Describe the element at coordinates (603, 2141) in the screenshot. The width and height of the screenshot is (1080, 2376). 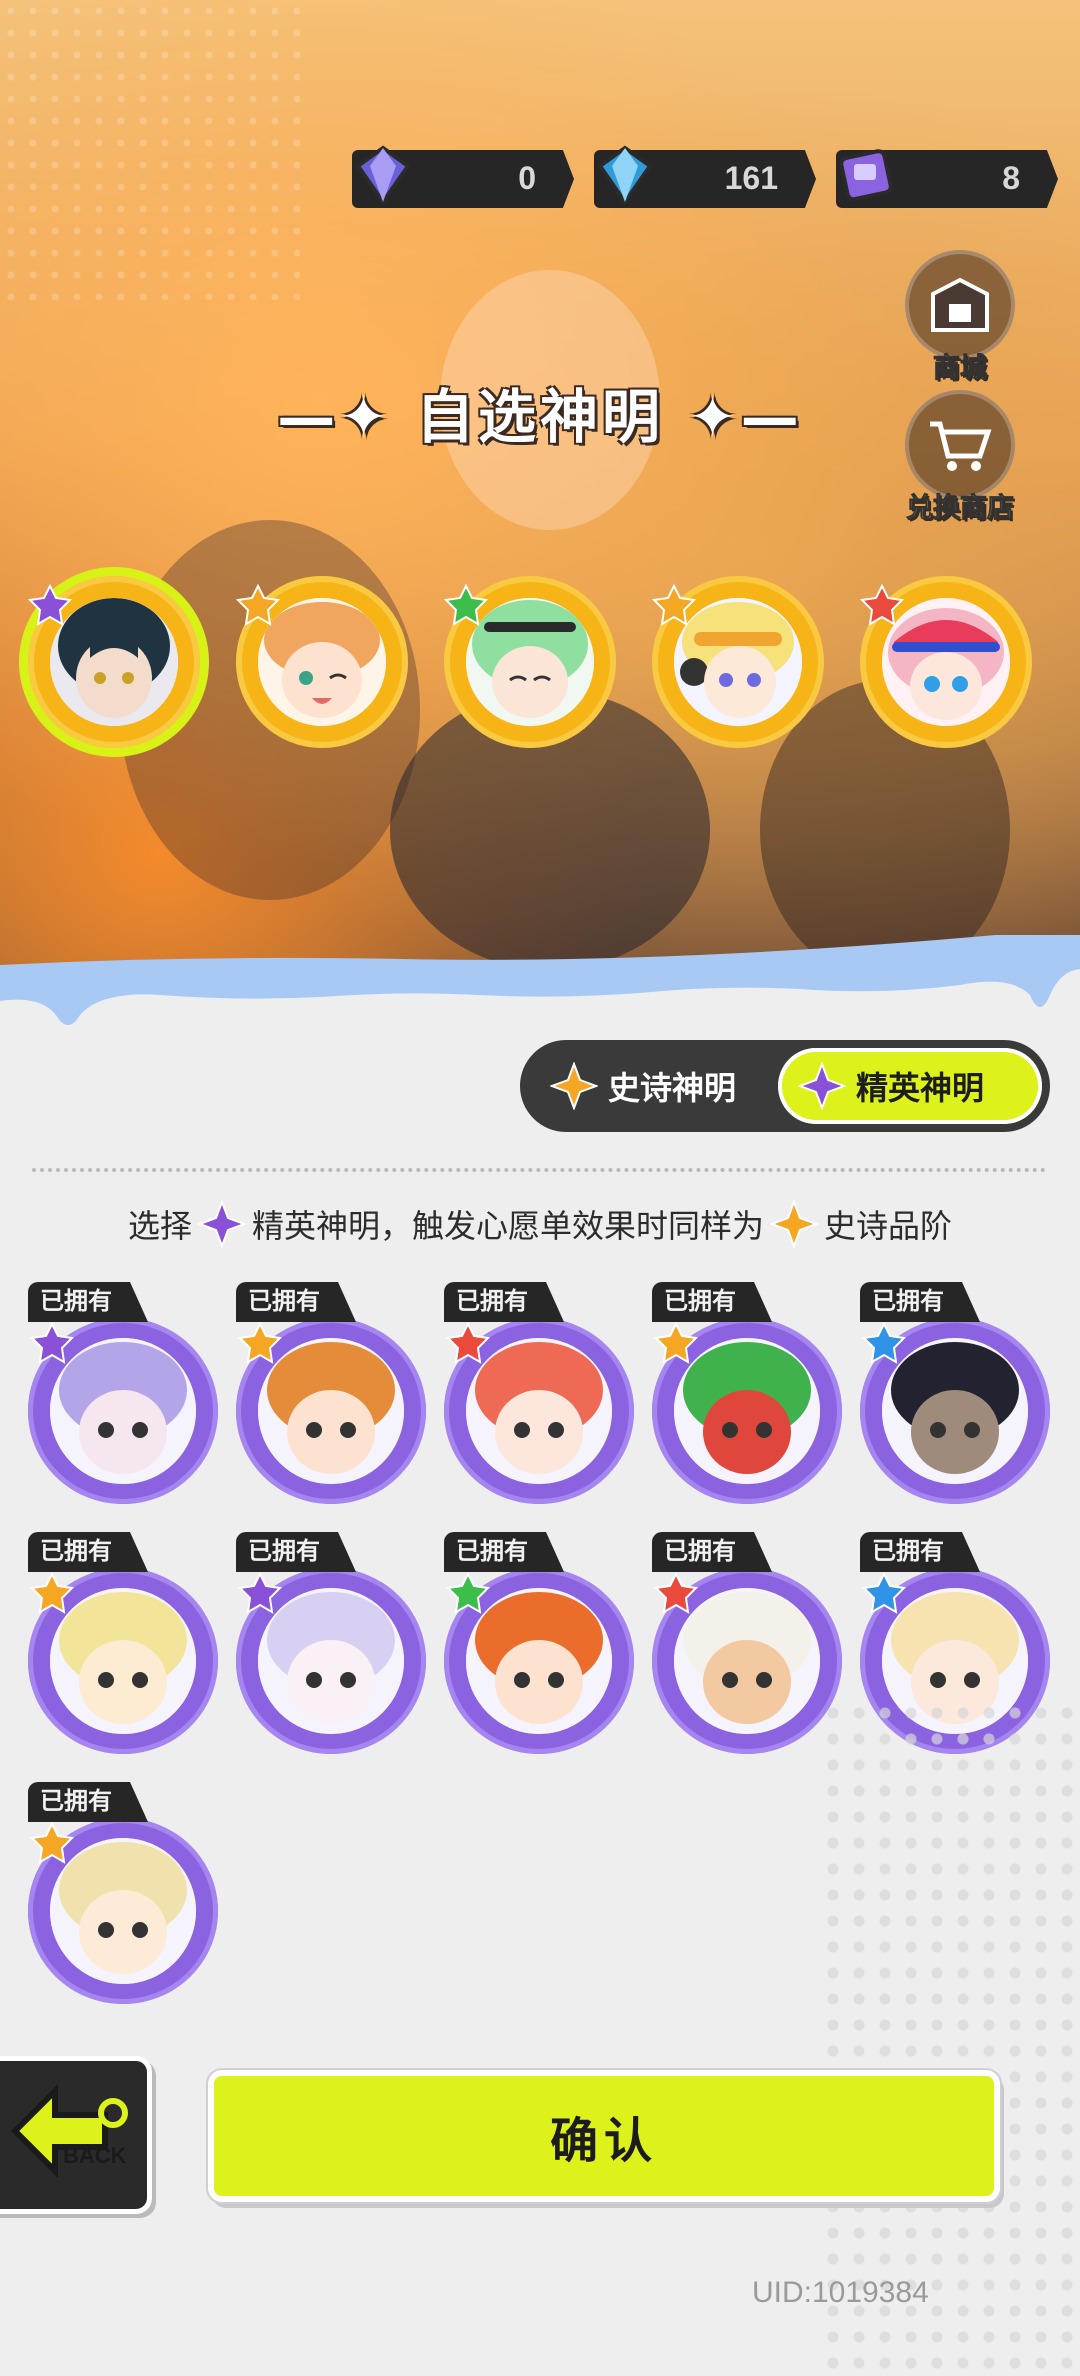
I see `confirm-label: 确认` at that location.